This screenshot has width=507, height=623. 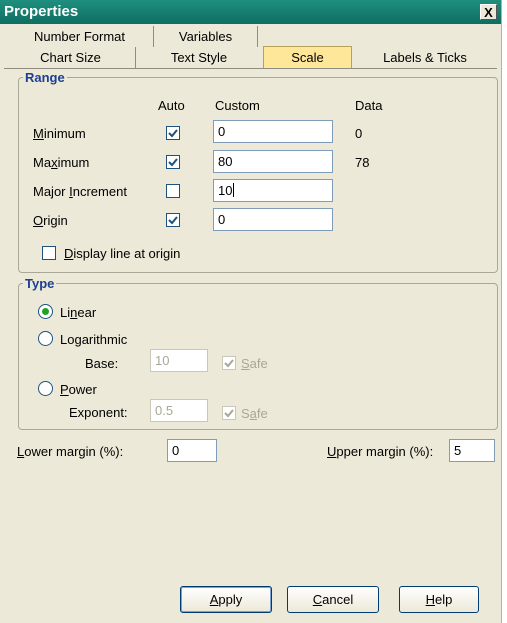 I want to click on minimum-auto-checkbox, so click(x=173, y=133).